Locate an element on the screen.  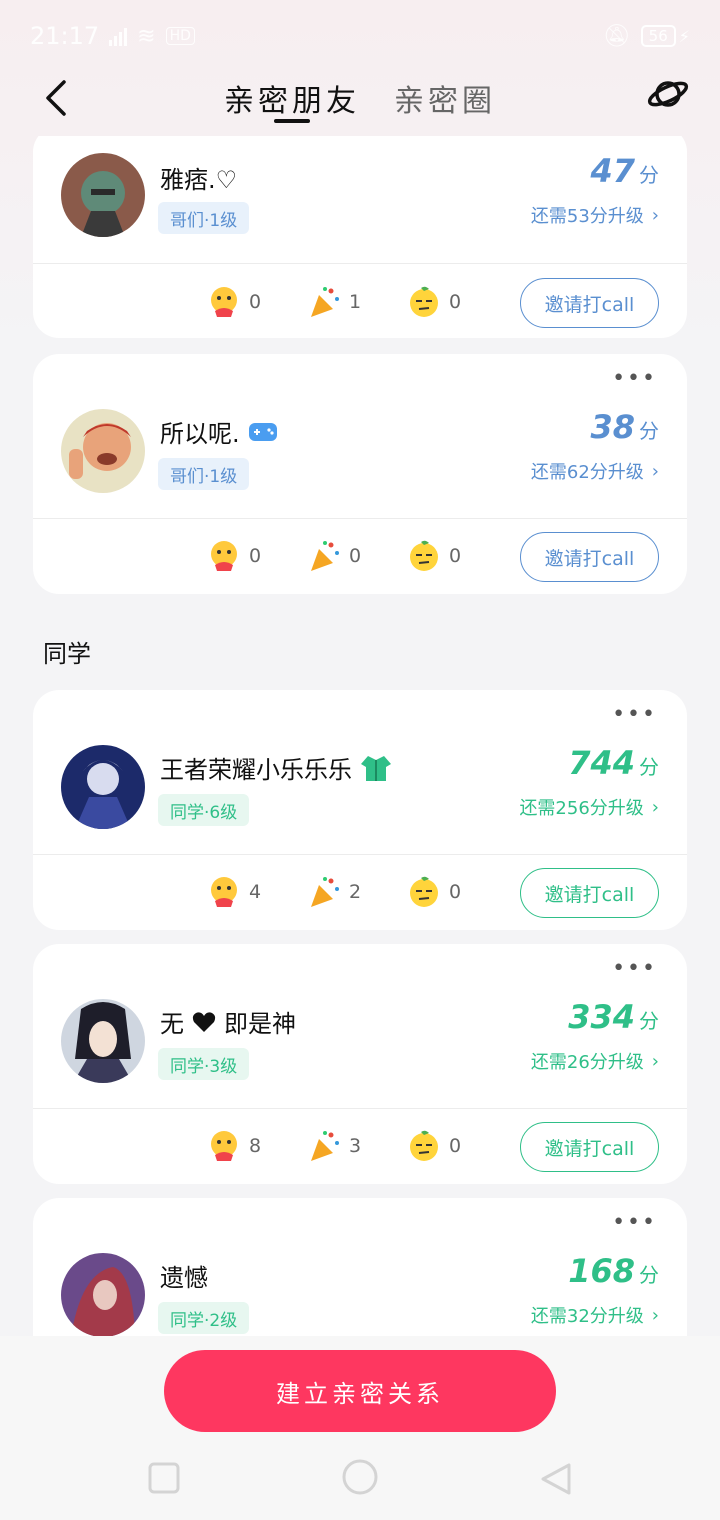
hug-stat: 0 is located at coordinates (234, 556).